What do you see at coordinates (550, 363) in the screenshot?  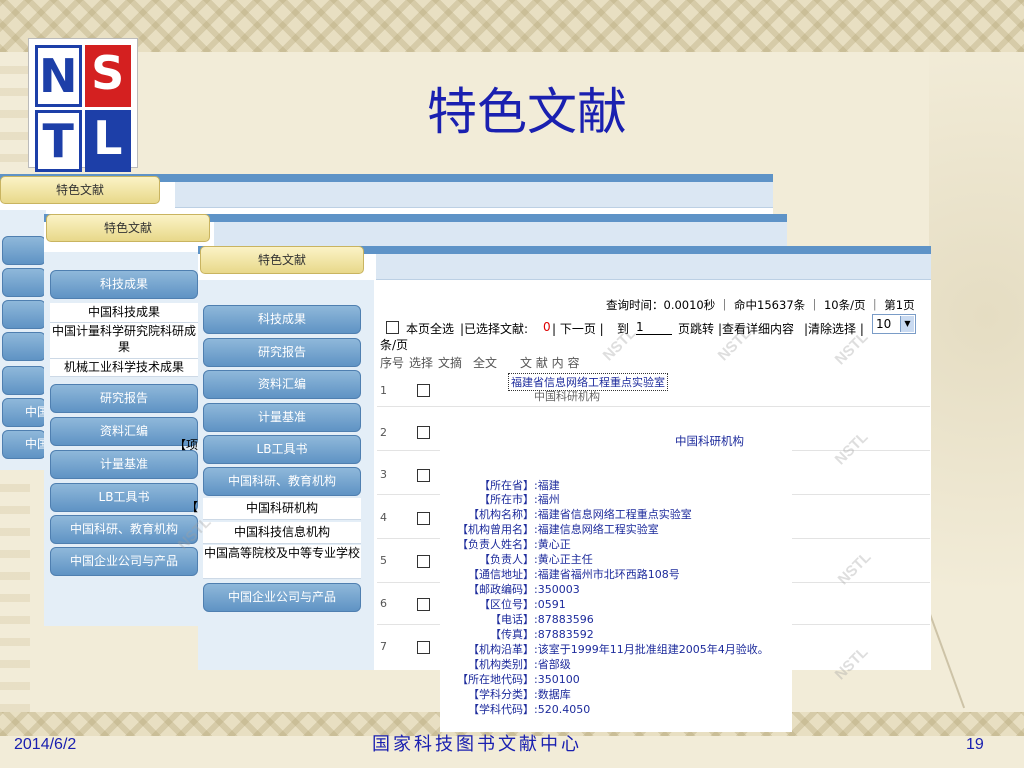 I see `header-content: 文 献 内 容` at bounding box center [550, 363].